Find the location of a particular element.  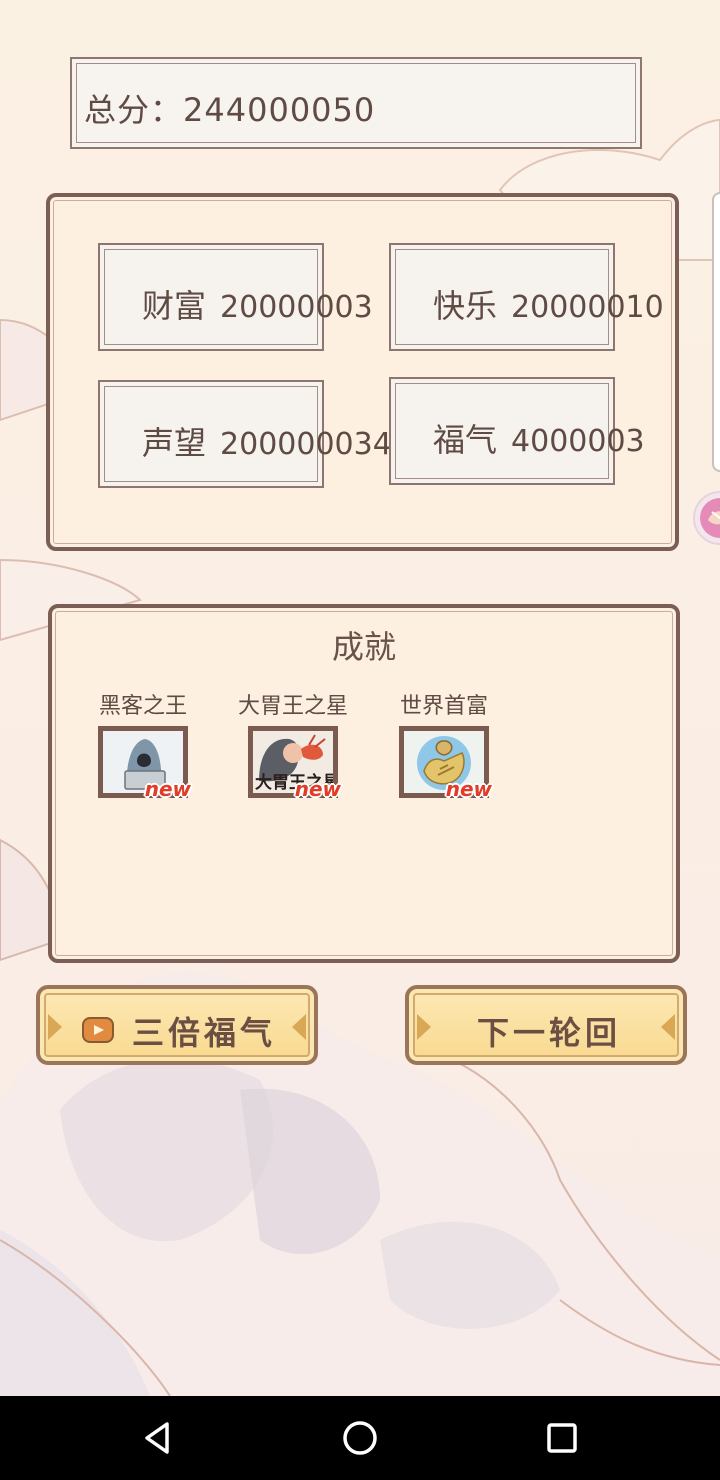

total-score-box: 总分：244000050 is located at coordinates (356, 103).